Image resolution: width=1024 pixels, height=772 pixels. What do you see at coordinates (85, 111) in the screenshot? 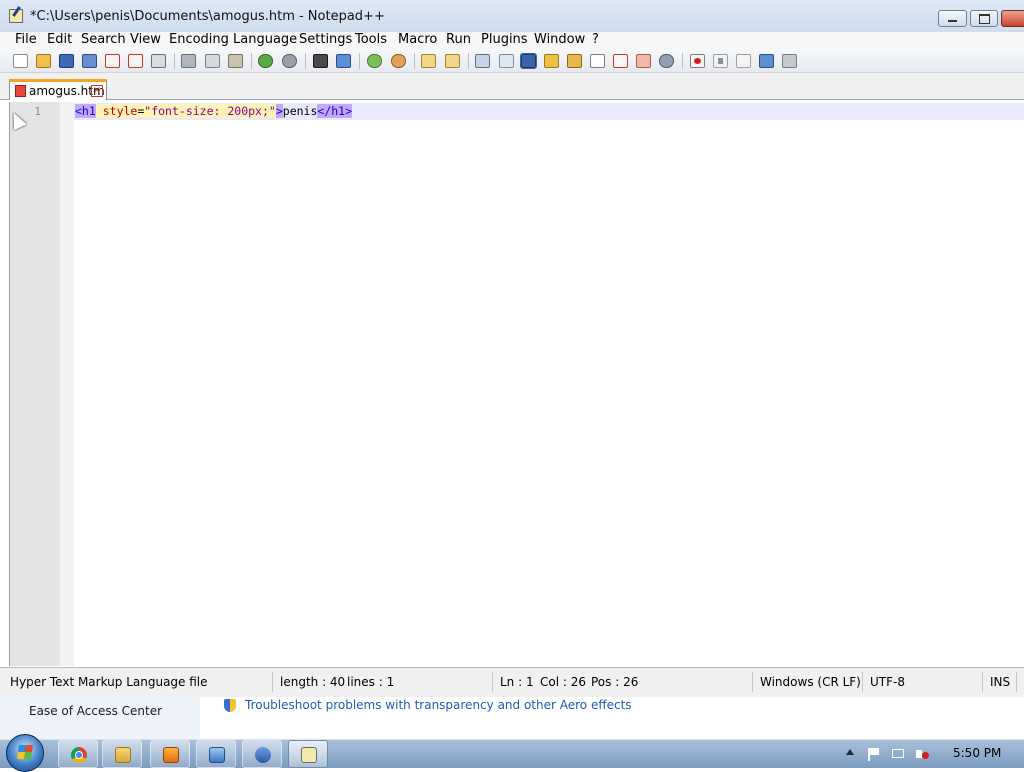
I see `token-open-tag: <h1` at bounding box center [85, 111].